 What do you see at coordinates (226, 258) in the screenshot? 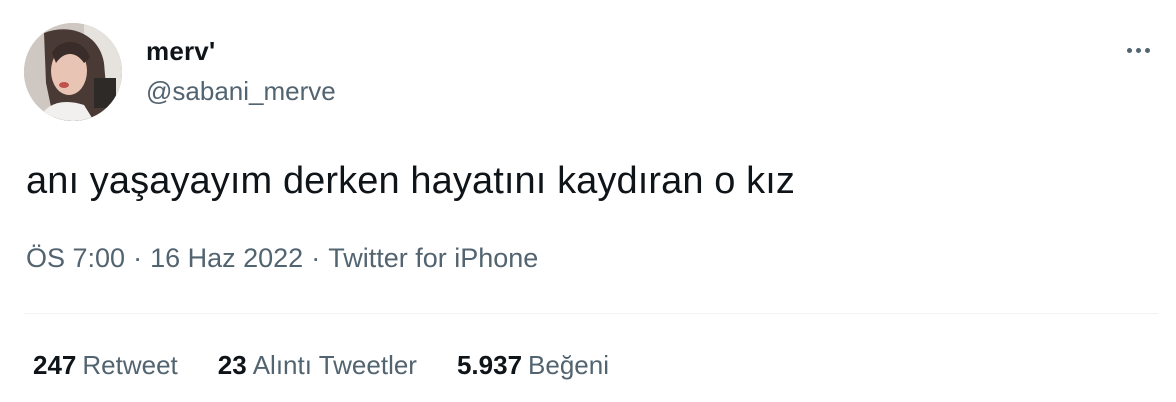
I see `tweet-date: 16 Haz 2022` at bounding box center [226, 258].